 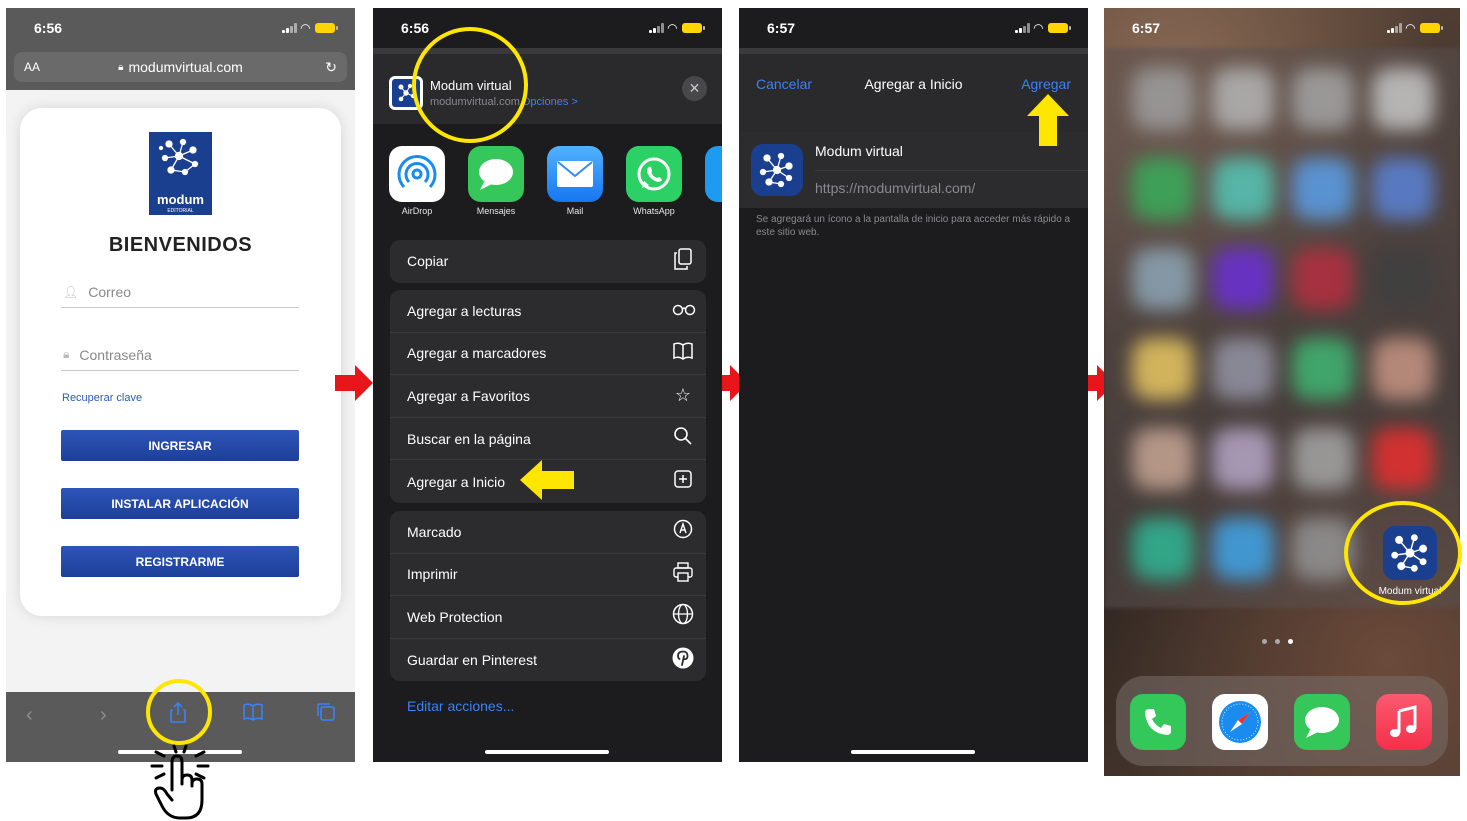 I want to click on register-button: REGISTRARME, so click(x=180, y=561).